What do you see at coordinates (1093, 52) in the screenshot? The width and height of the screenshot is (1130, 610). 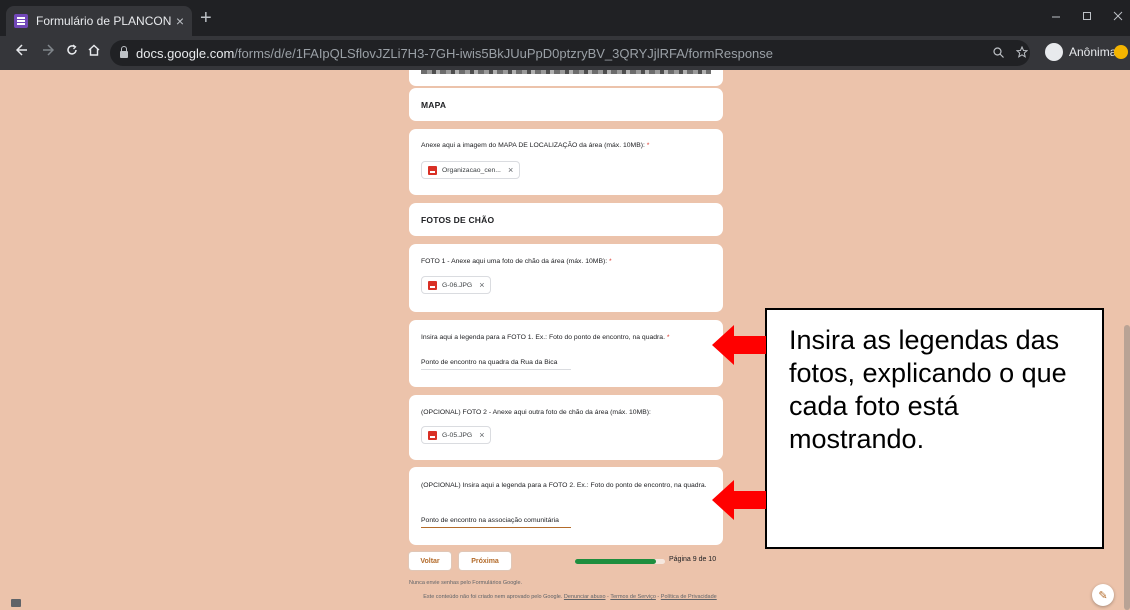 I see `profile-label: Anônima` at bounding box center [1093, 52].